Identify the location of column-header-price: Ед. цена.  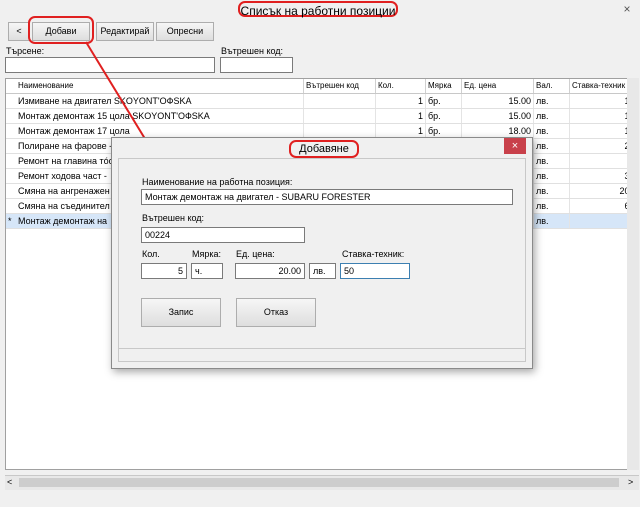
(498, 86).